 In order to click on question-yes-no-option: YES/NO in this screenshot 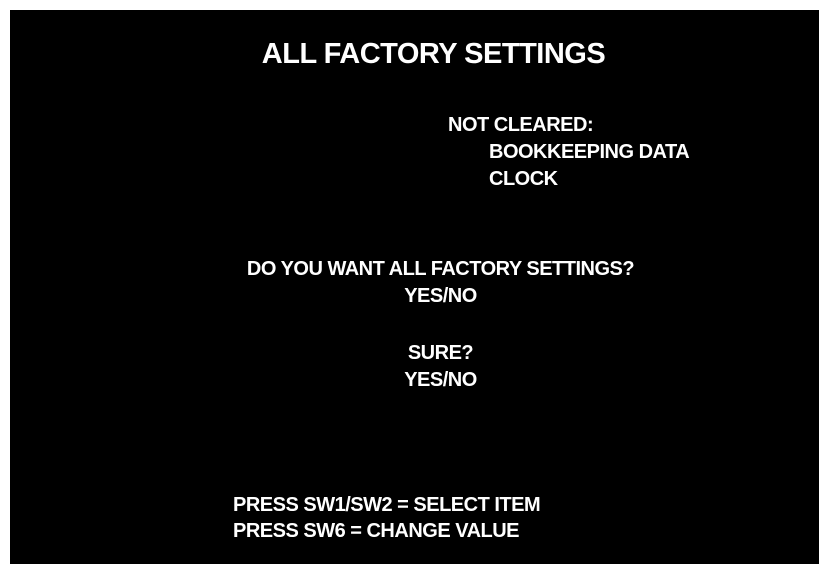, I will do `click(430, 296)`.